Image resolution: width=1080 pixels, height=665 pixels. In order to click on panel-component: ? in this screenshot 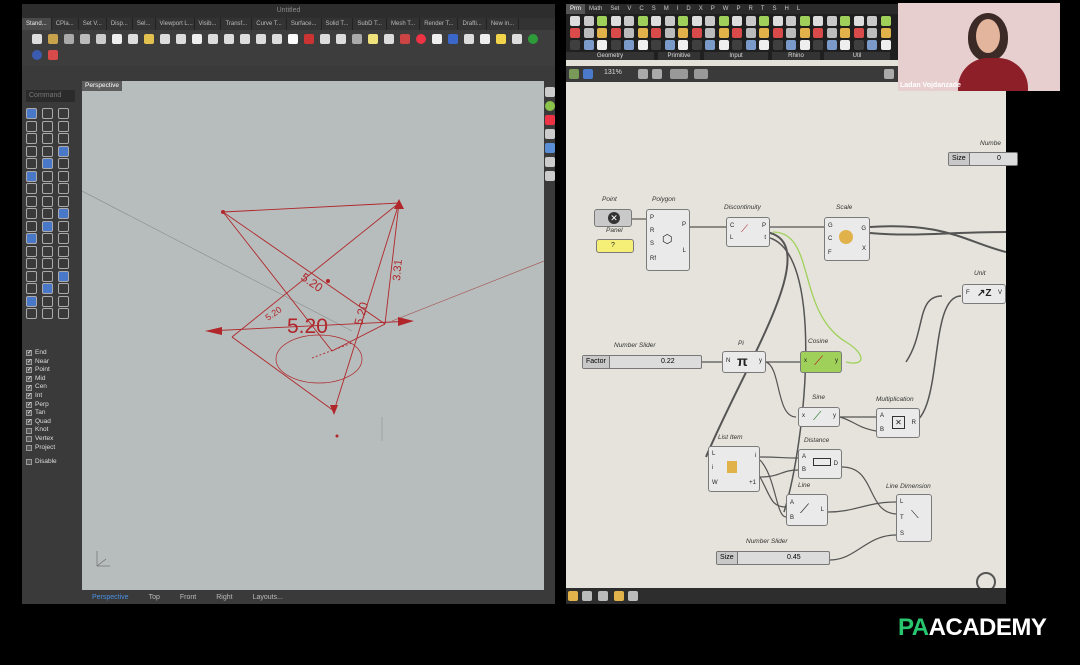, I will do `click(615, 246)`.